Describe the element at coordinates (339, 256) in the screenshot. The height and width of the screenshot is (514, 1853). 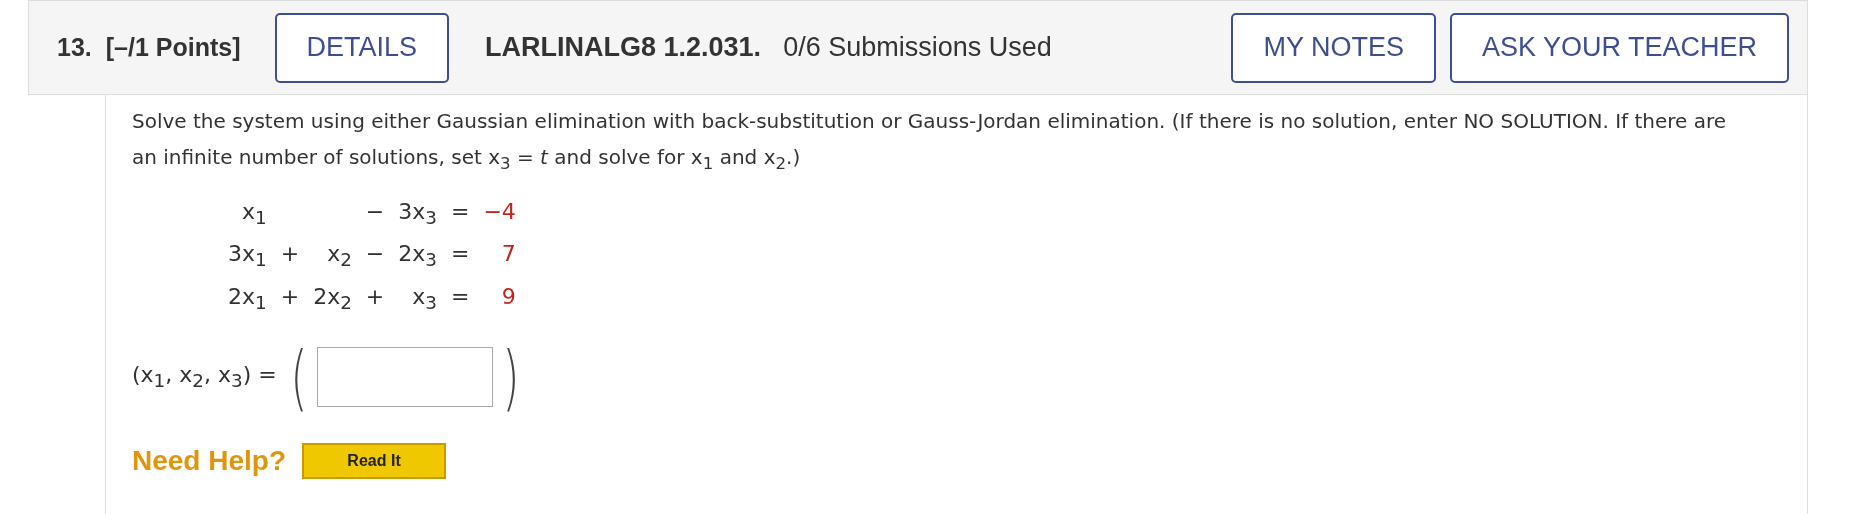
I see `equation-term: x$_{2}$` at that location.